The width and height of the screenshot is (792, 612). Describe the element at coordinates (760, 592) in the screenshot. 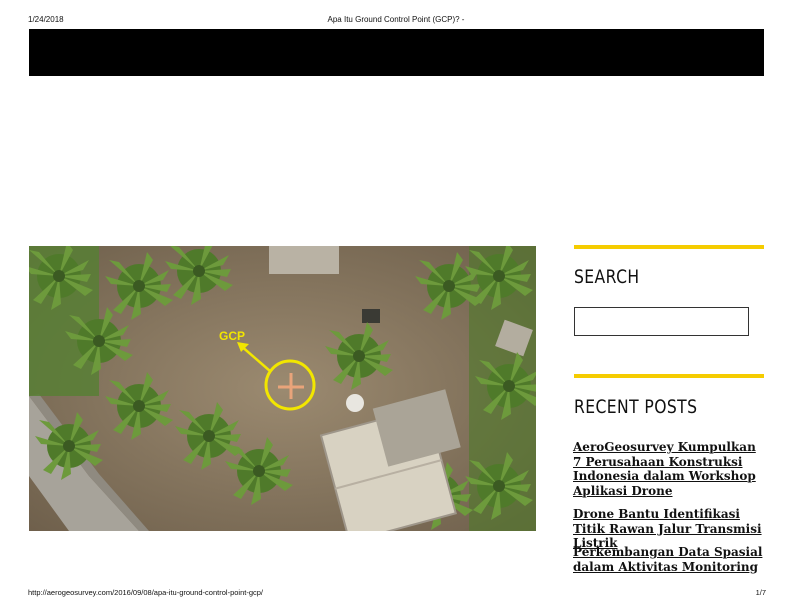

I see `print-footer-page-number: 1/7` at that location.